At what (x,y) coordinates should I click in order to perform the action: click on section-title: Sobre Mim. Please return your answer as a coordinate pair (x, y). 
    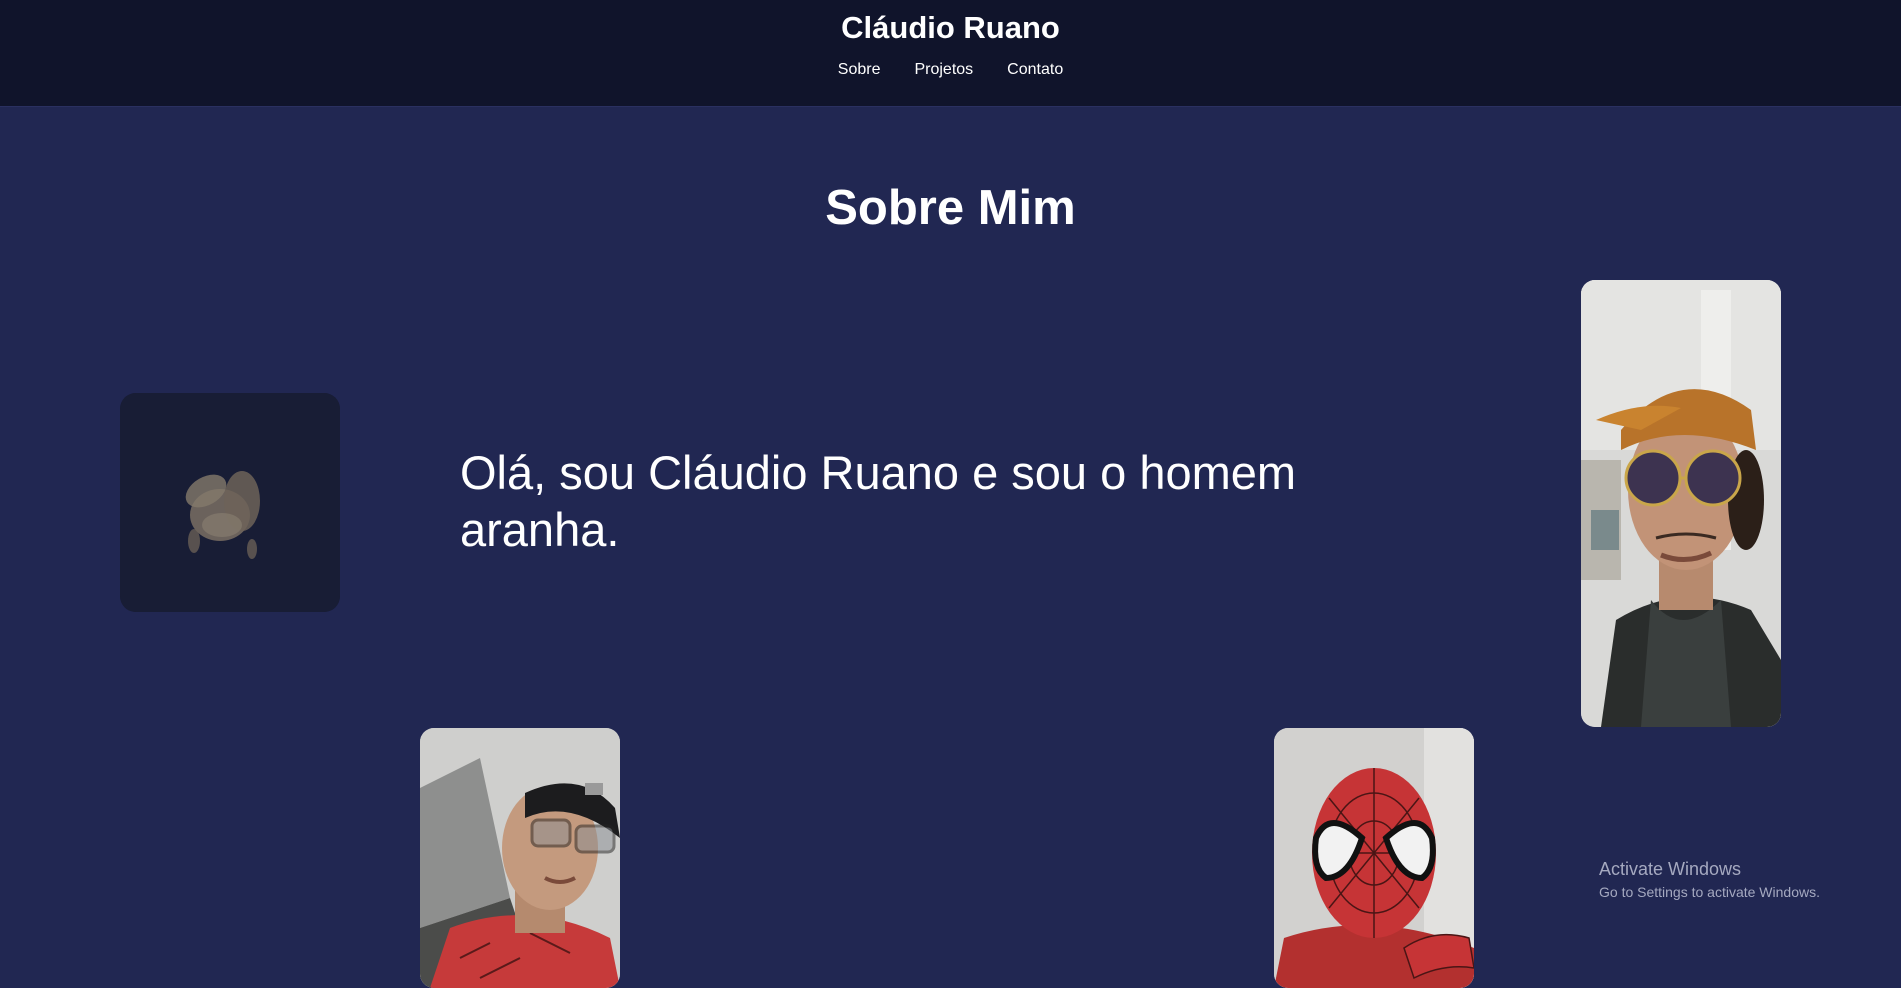
    Looking at the image, I should click on (950, 208).